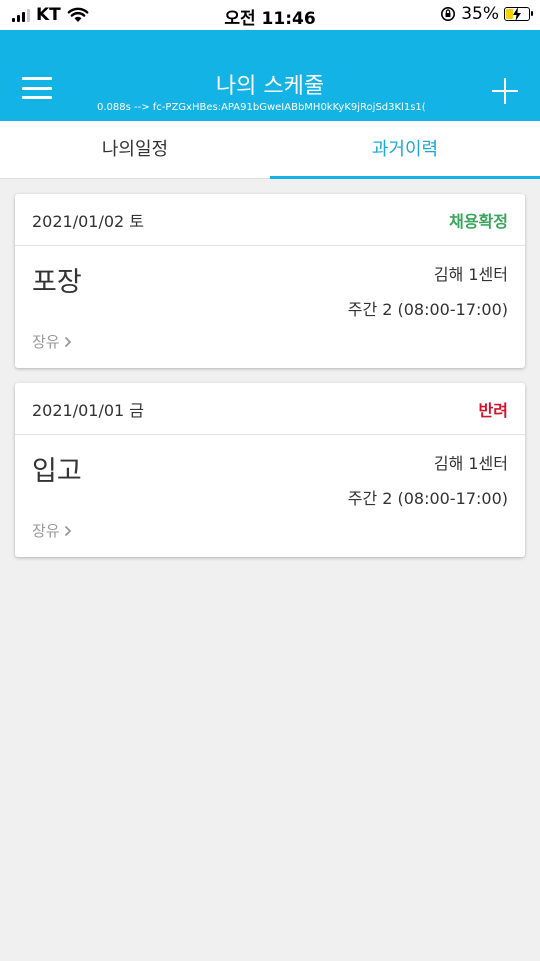 The width and height of the screenshot is (540, 961). Describe the element at coordinates (405, 150) in the screenshot. I see `tab-past-history: 과거이력` at that location.